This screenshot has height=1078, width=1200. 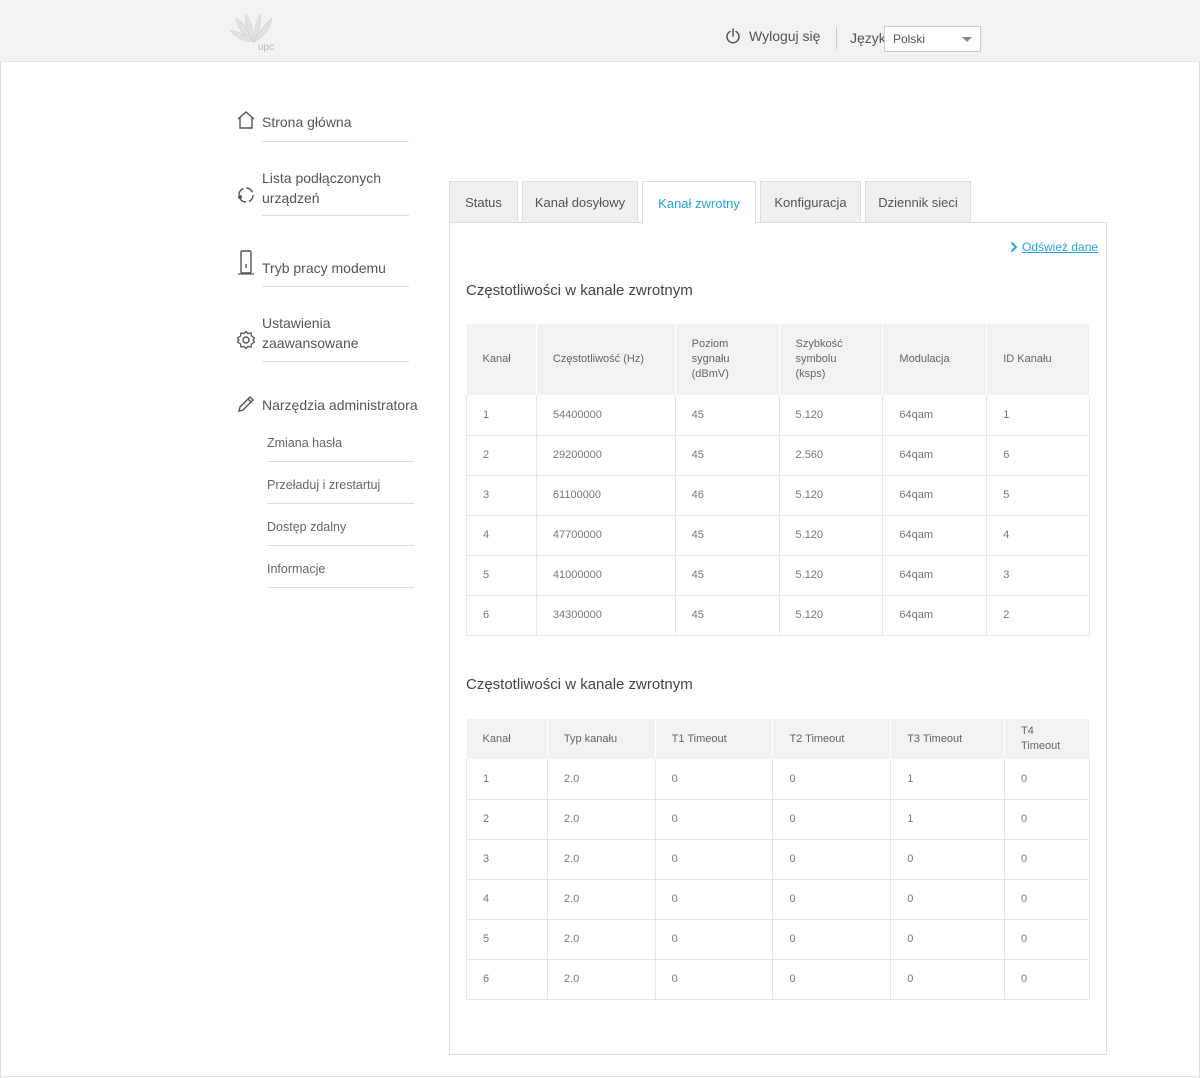 I want to click on table-row: 6 34300000 45 5.120 64qam 2, so click(x=778, y=615).